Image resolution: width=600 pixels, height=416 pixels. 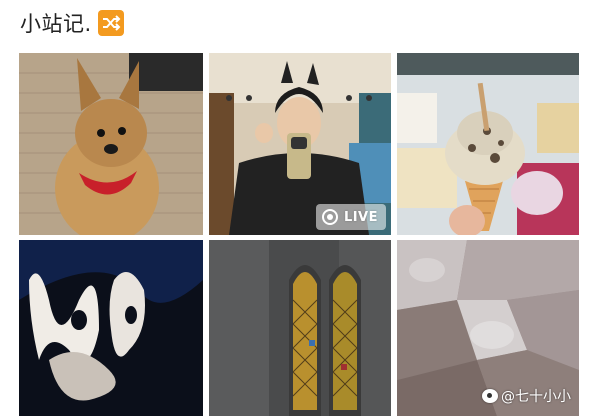 I want to click on photo-tile-selfie: LIVE, so click(x=300, y=144).